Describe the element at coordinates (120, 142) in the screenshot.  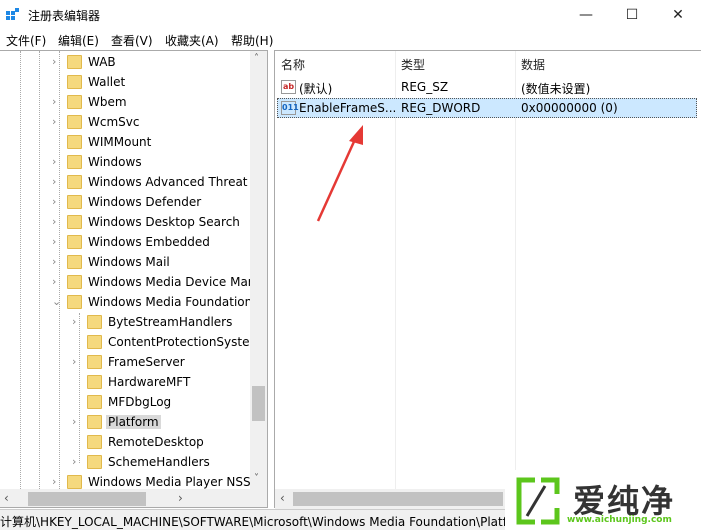
I see `tree-item-label: WIMMount` at that location.